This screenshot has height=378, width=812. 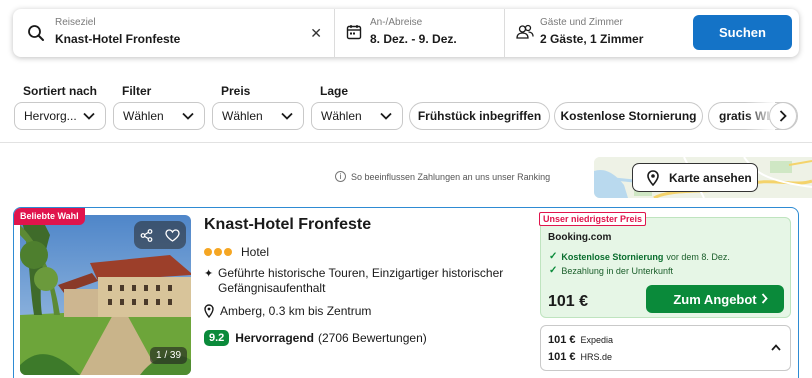 I want to click on sort-label: Sortiert nach, so click(x=60, y=91).